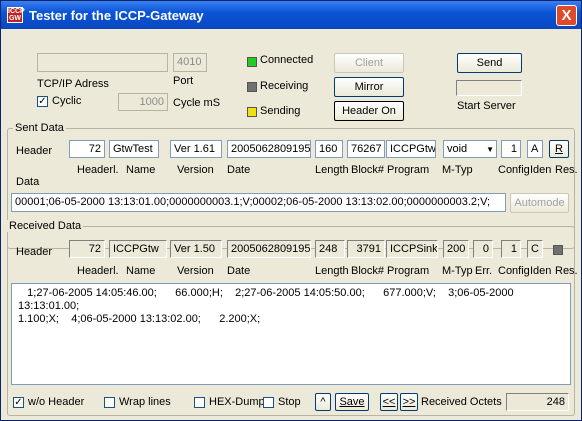 This screenshot has height=421, width=582. I want to click on header-on-button: Header On, so click(369, 111).